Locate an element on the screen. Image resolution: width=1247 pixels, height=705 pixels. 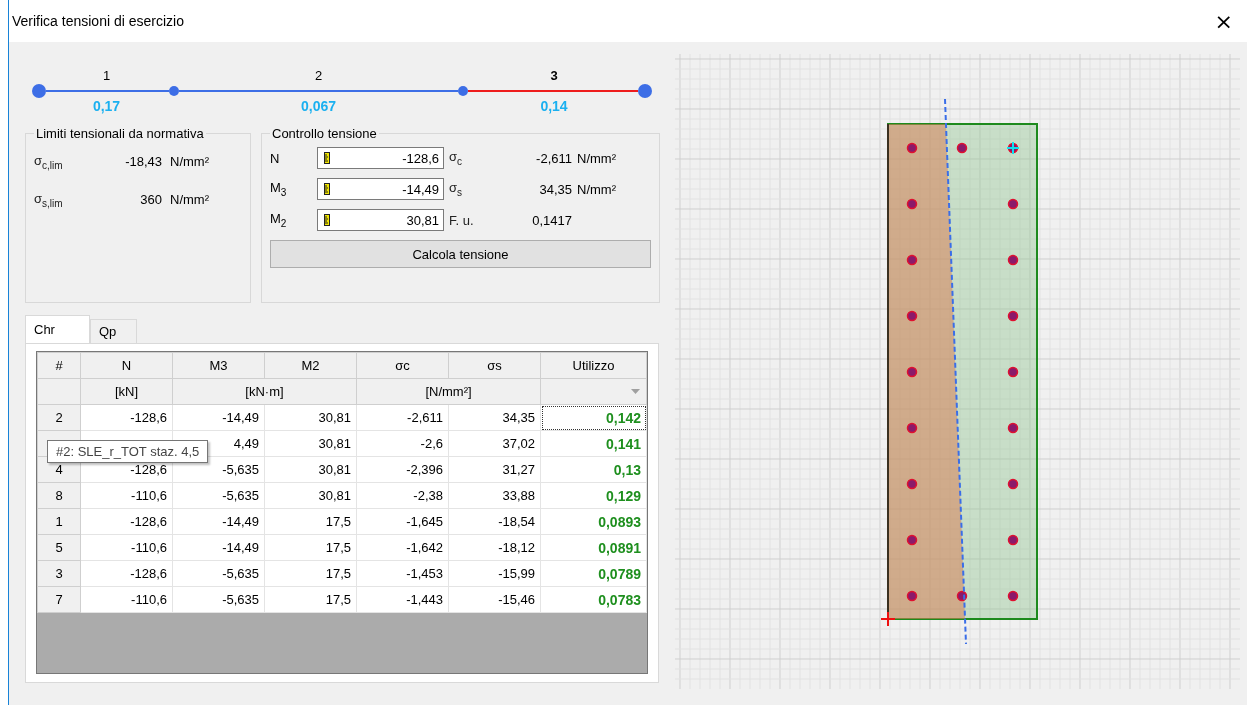
table-cell: 0,13 is located at coordinates (593, 469).